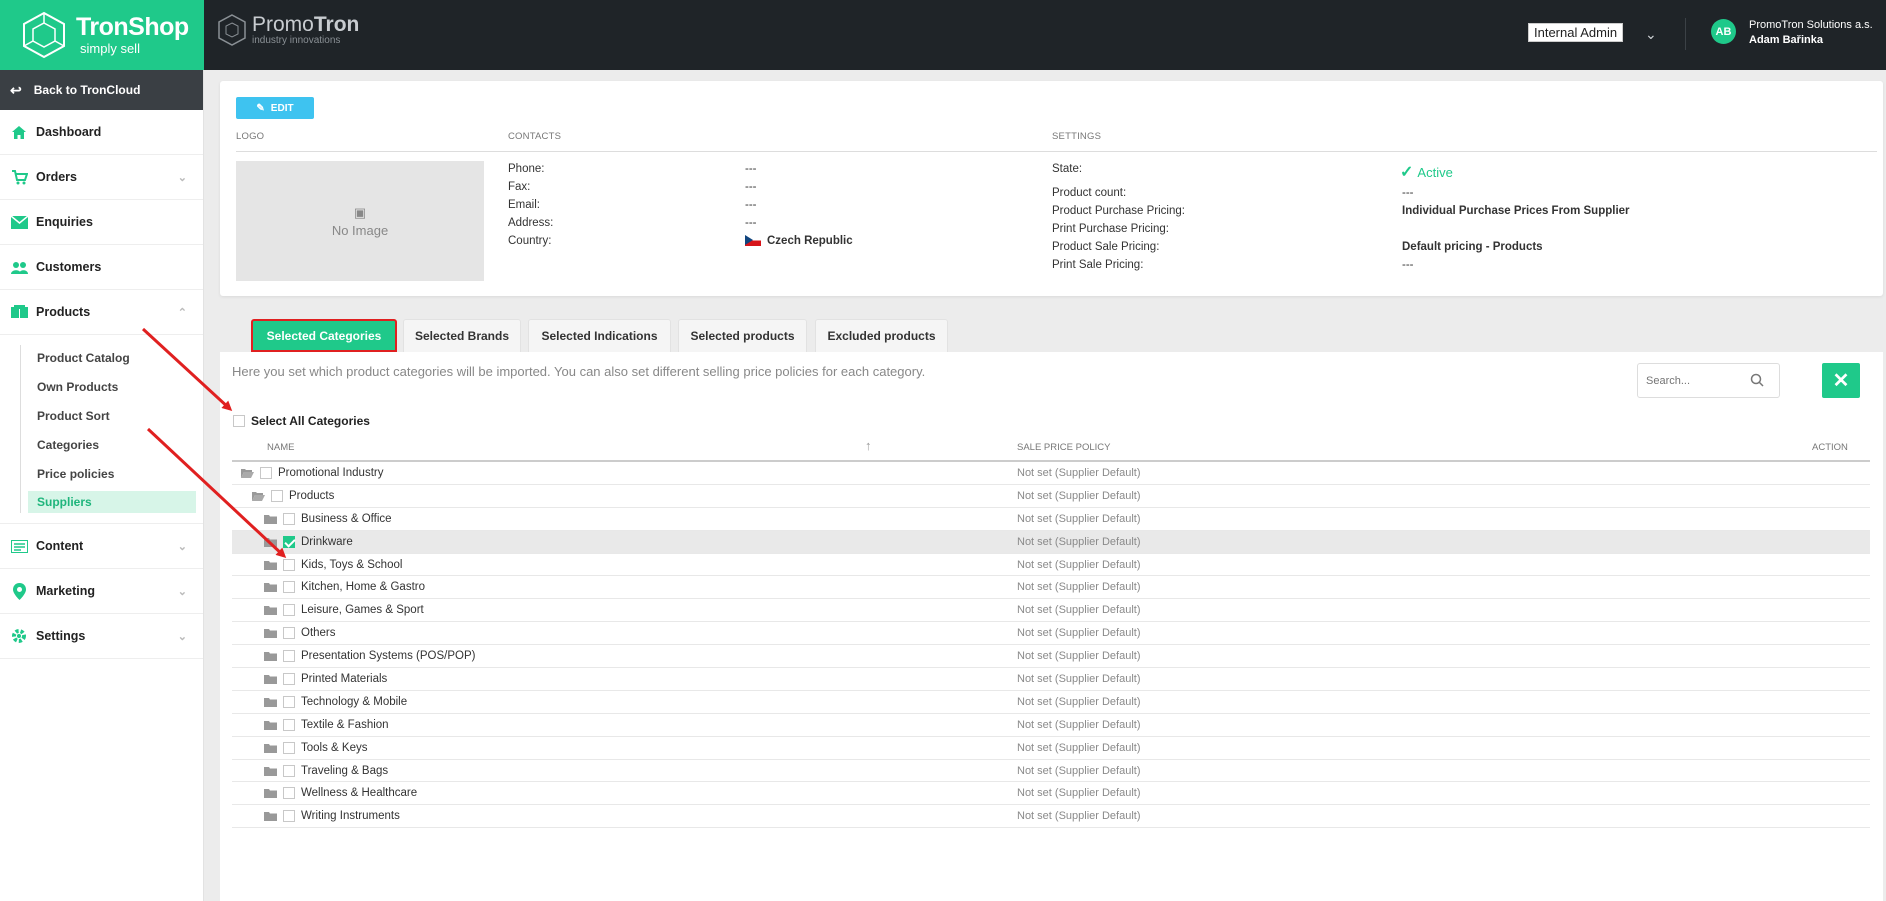  What do you see at coordinates (101, 591) in the screenshot?
I see `sidebar-item-marketing: Marketing ⌄` at bounding box center [101, 591].